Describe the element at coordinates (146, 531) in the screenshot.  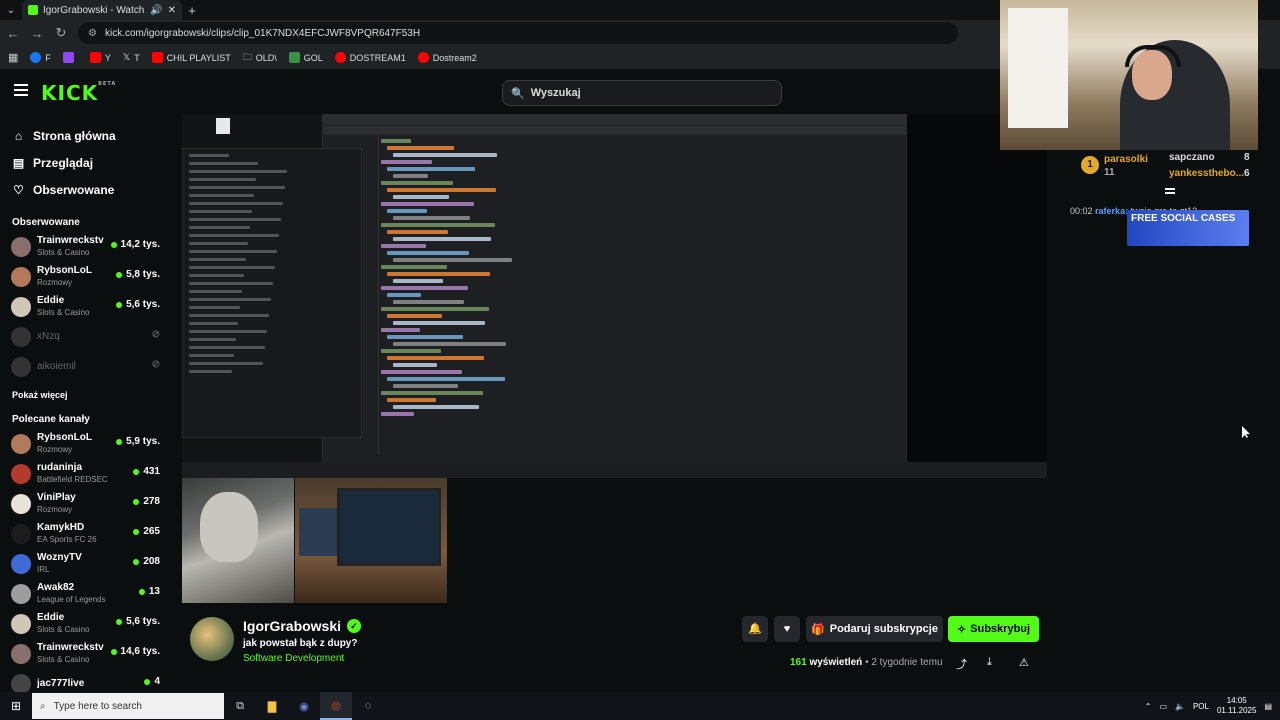
I see `viewer-count: 265` at that location.